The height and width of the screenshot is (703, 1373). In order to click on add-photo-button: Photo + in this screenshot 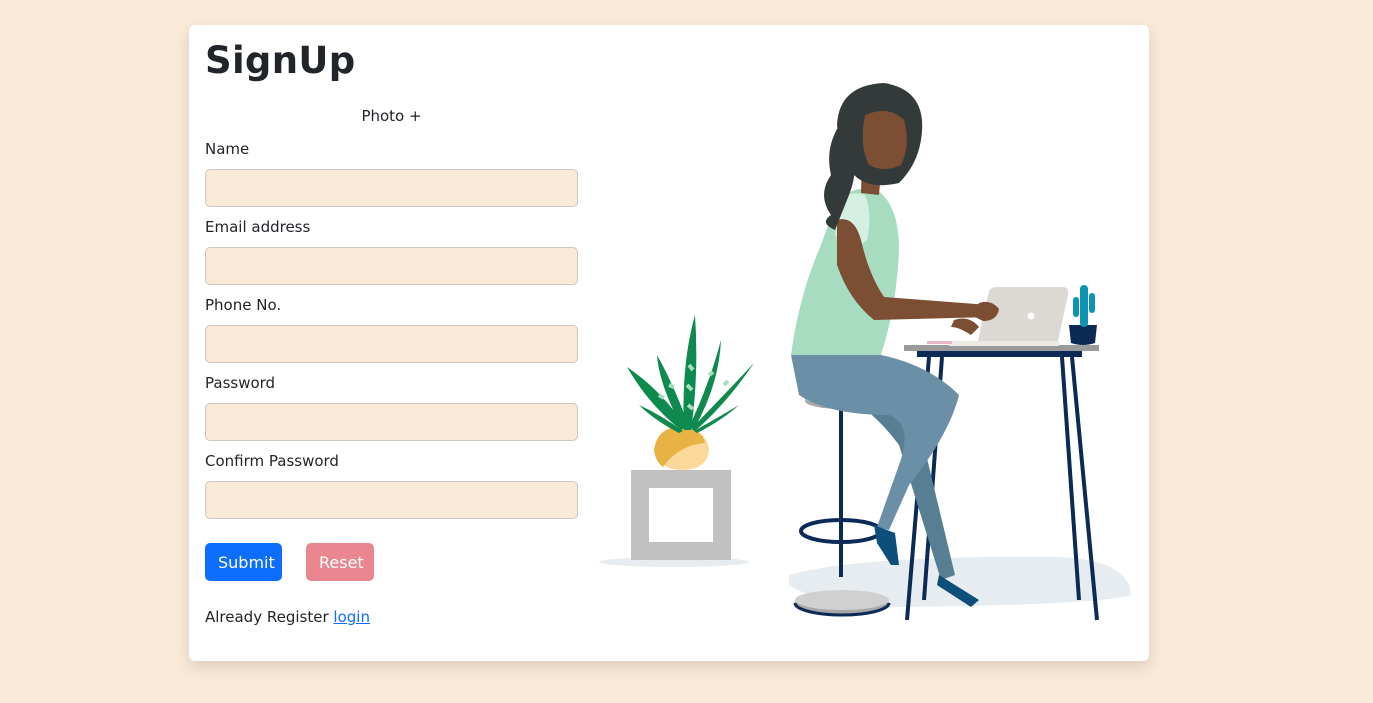, I will do `click(391, 116)`.